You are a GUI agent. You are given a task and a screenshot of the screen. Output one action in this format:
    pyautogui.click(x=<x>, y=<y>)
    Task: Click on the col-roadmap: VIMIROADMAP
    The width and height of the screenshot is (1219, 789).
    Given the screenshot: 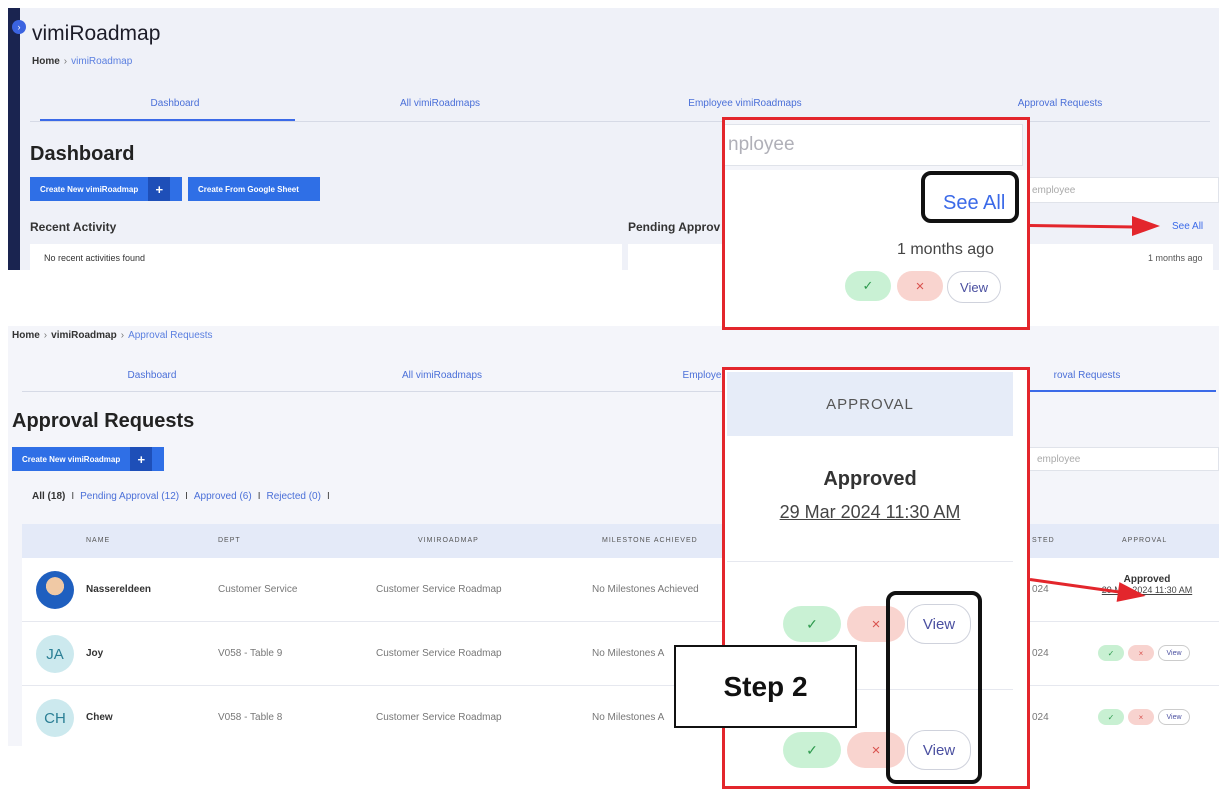 What is the action you would take?
    pyautogui.click(x=448, y=540)
    